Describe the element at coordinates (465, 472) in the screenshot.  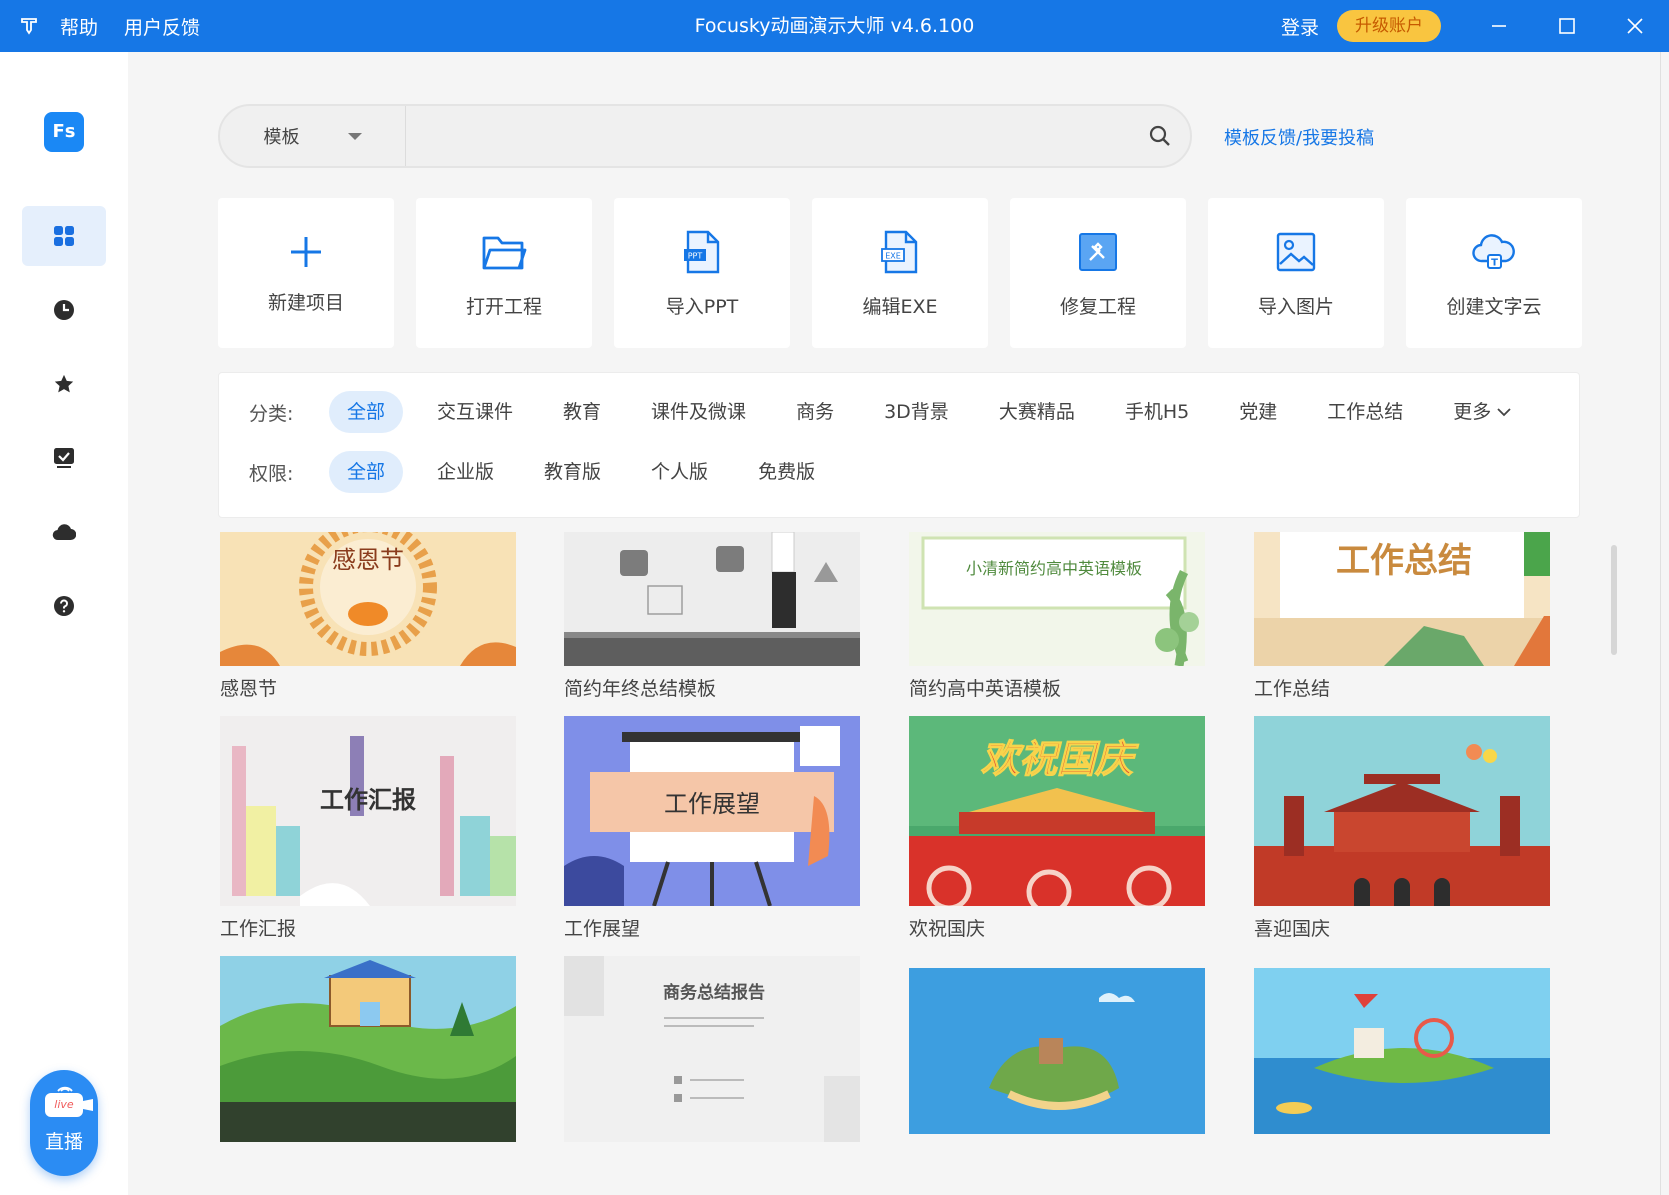
I see `permission-chip: 企业版` at that location.